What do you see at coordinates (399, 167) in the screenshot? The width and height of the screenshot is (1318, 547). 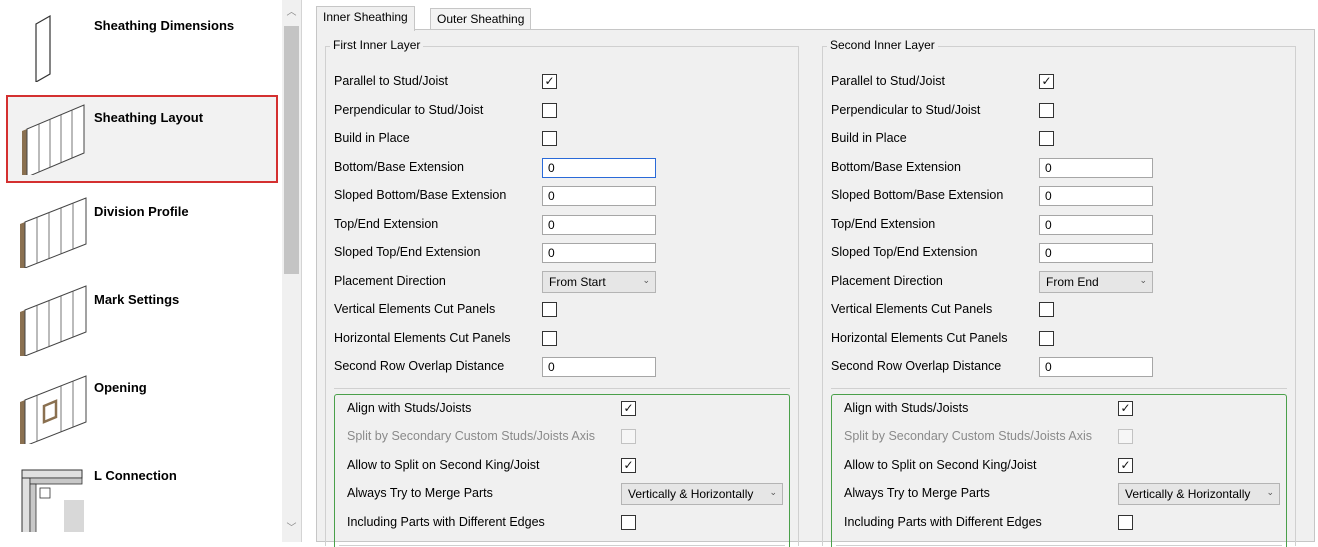 I see `field-label-bottom-base-extension: Bottom/Base Extension` at bounding box center [399, 167].